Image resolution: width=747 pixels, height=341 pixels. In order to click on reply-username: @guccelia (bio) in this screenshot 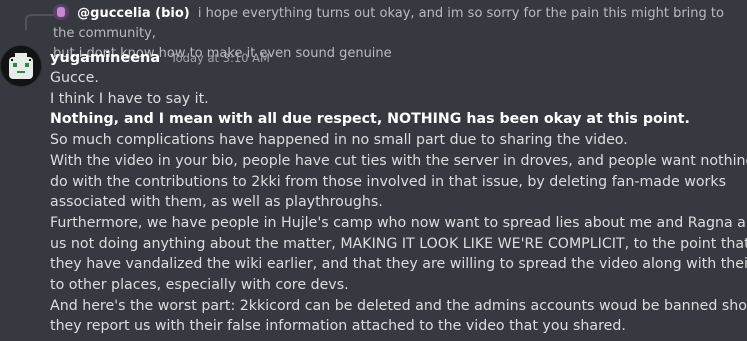, I will do `click(133, 13)`.